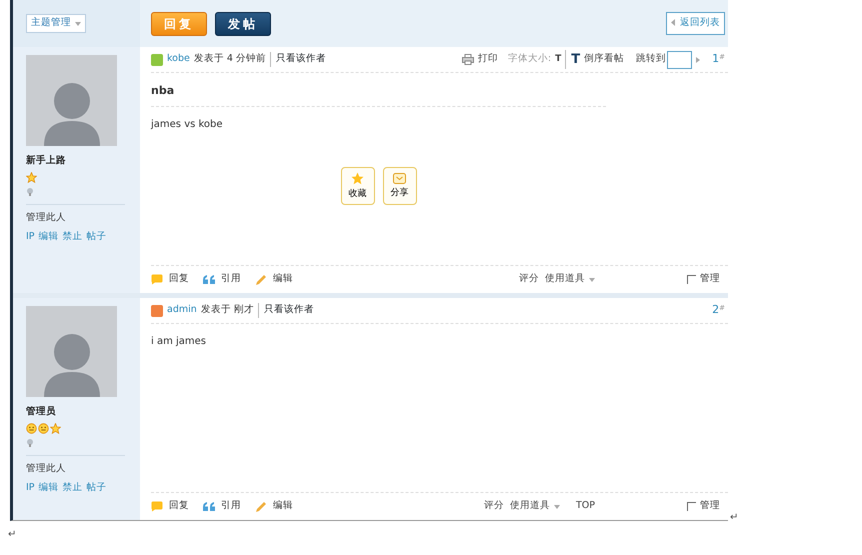 This screenshot has height=555, width=862. What do you see at coordinates (651, 59) in the screenshot?
I see `jump-label: 跳转到` at bounding box center [651, 59].